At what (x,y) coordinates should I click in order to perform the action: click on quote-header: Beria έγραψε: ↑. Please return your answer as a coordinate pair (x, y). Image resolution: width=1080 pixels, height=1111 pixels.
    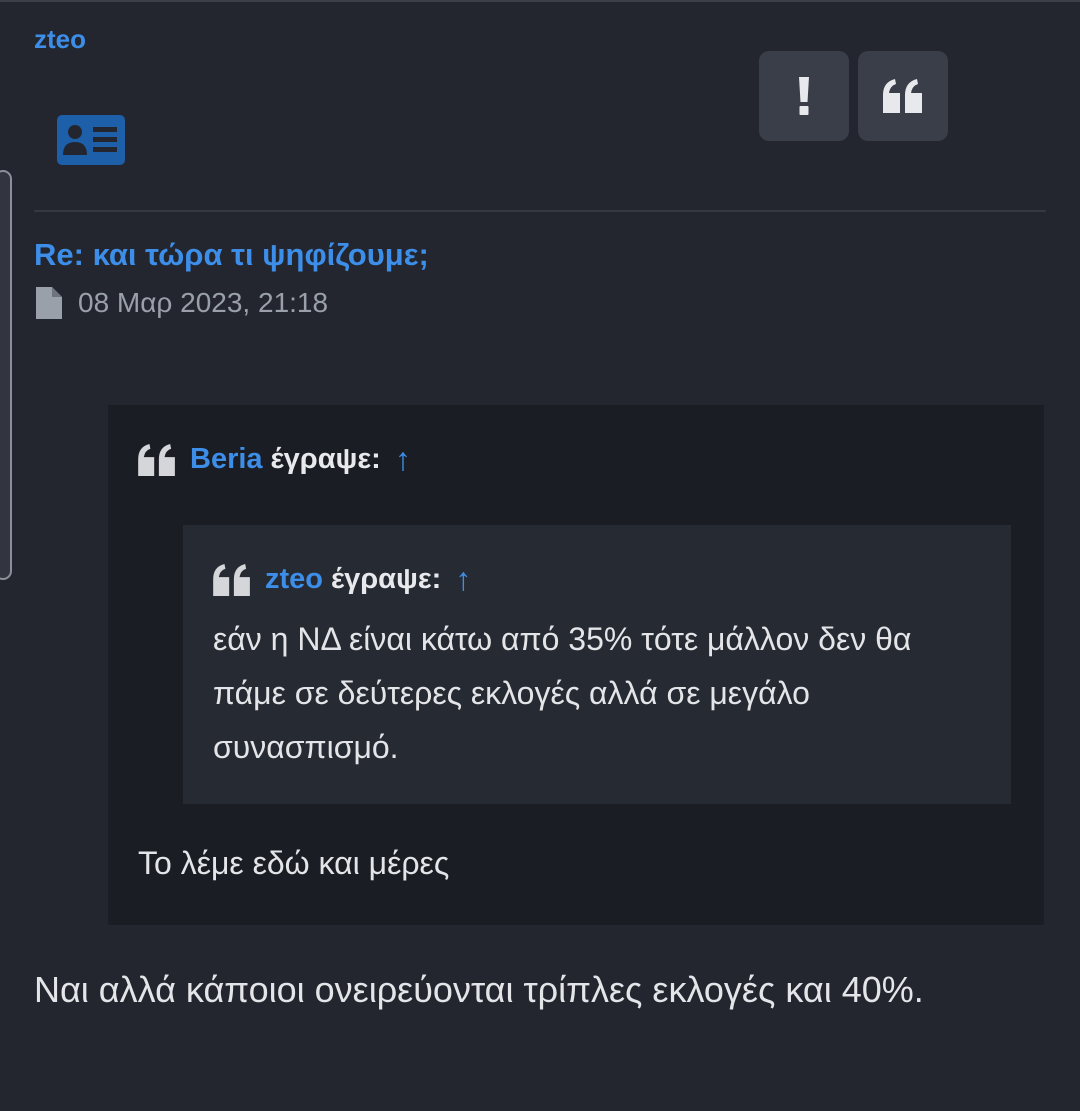
    Looking at the image, I should click on (274, 459).